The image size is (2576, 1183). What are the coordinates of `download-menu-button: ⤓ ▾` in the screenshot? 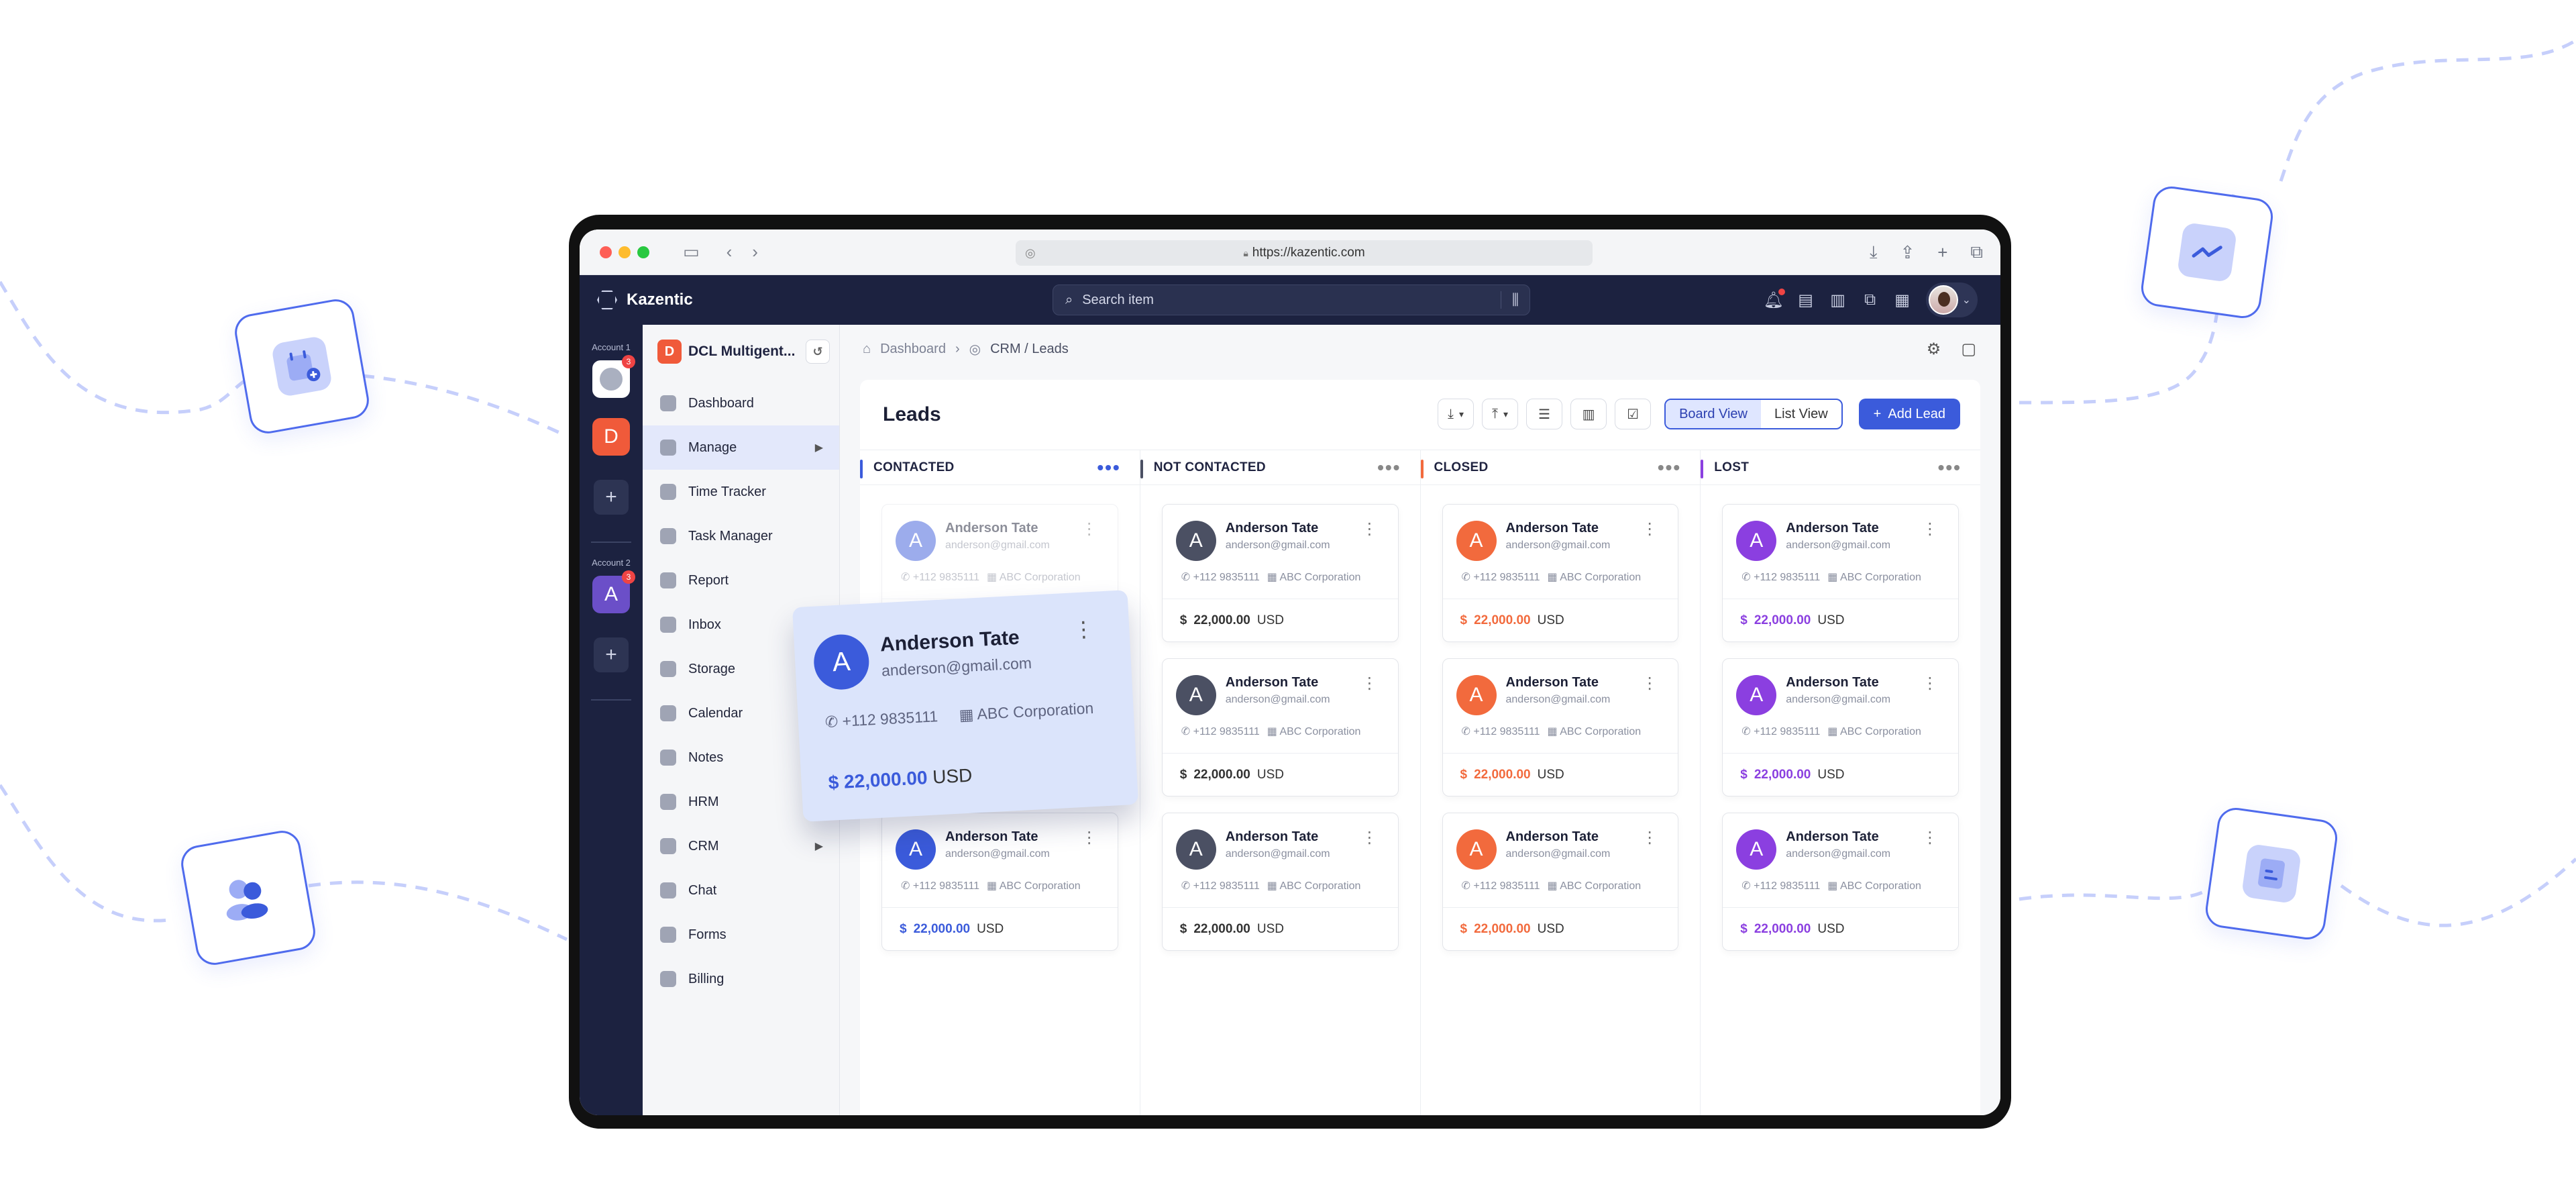 It's located at (1456, 414).